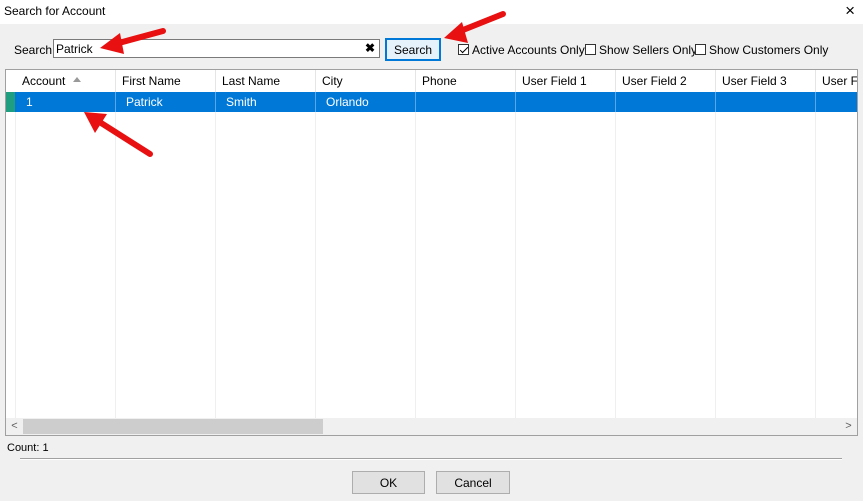  I want to click on search-label: Search, so click(33, 50).